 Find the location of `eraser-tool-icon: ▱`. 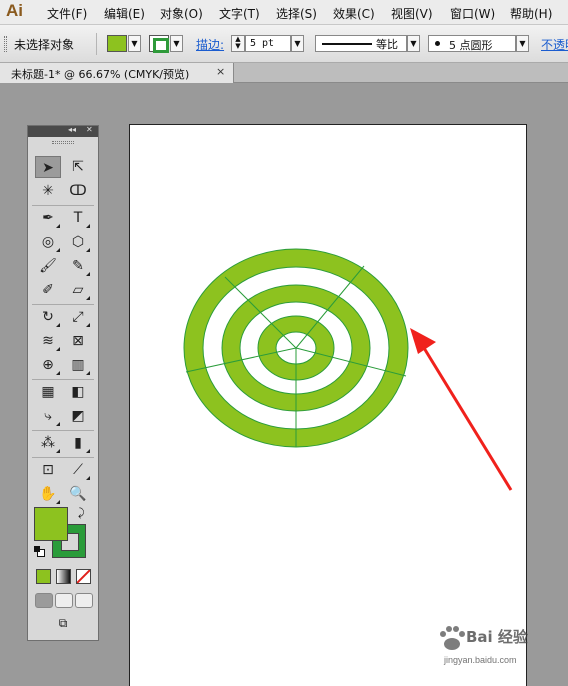

eraser-tool-icon: ▱ is located at coordinates (78, 290).